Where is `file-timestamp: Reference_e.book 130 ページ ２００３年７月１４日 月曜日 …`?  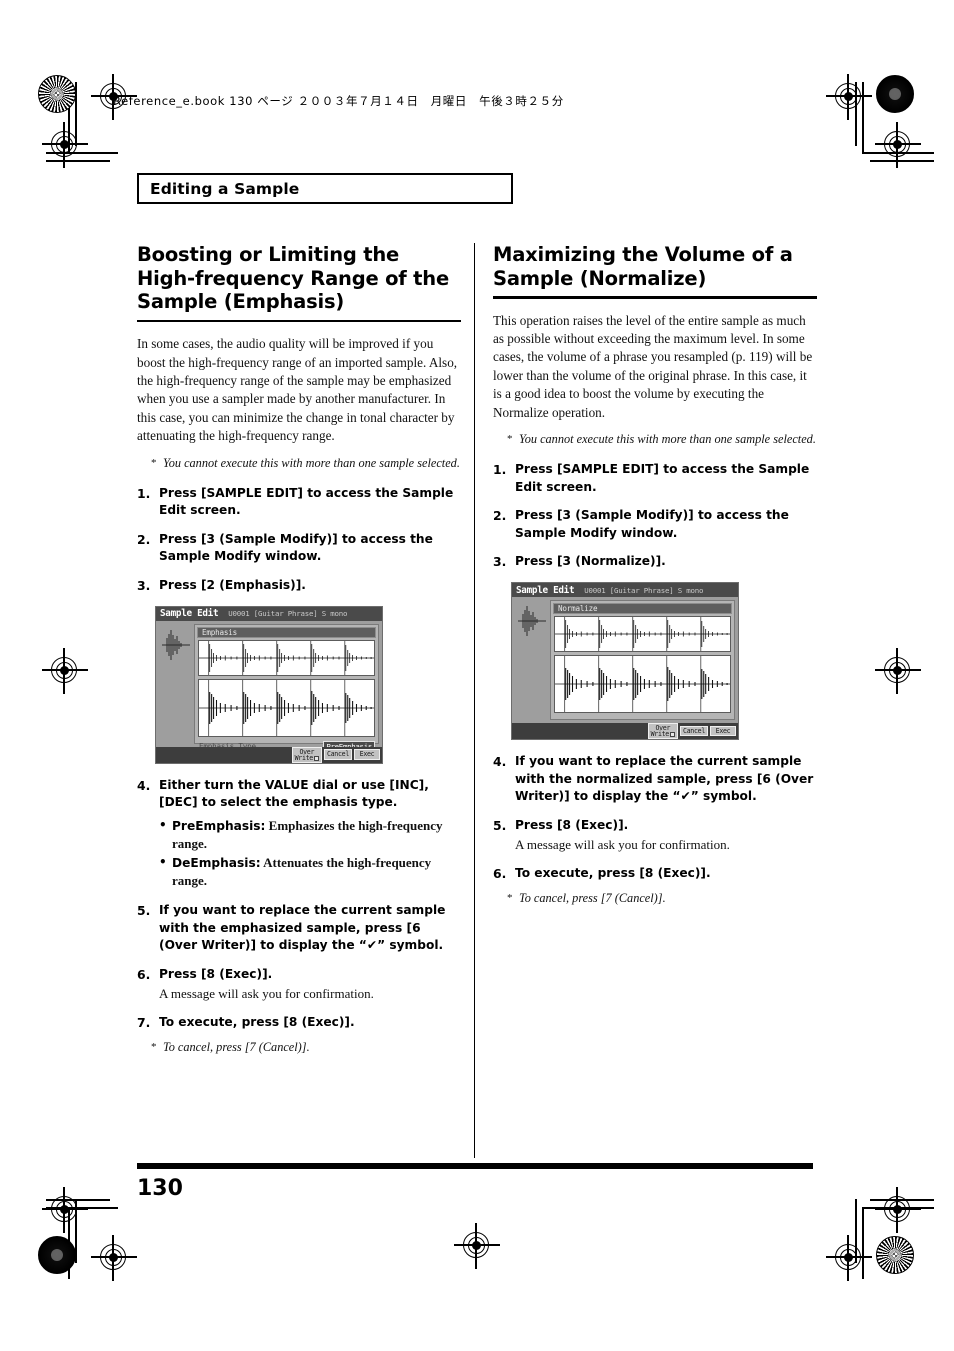
file-timestamp: Reference_e.book 130 ページ ２００３年７月１４日 月曜日 … is located at coordinates (338, 101).